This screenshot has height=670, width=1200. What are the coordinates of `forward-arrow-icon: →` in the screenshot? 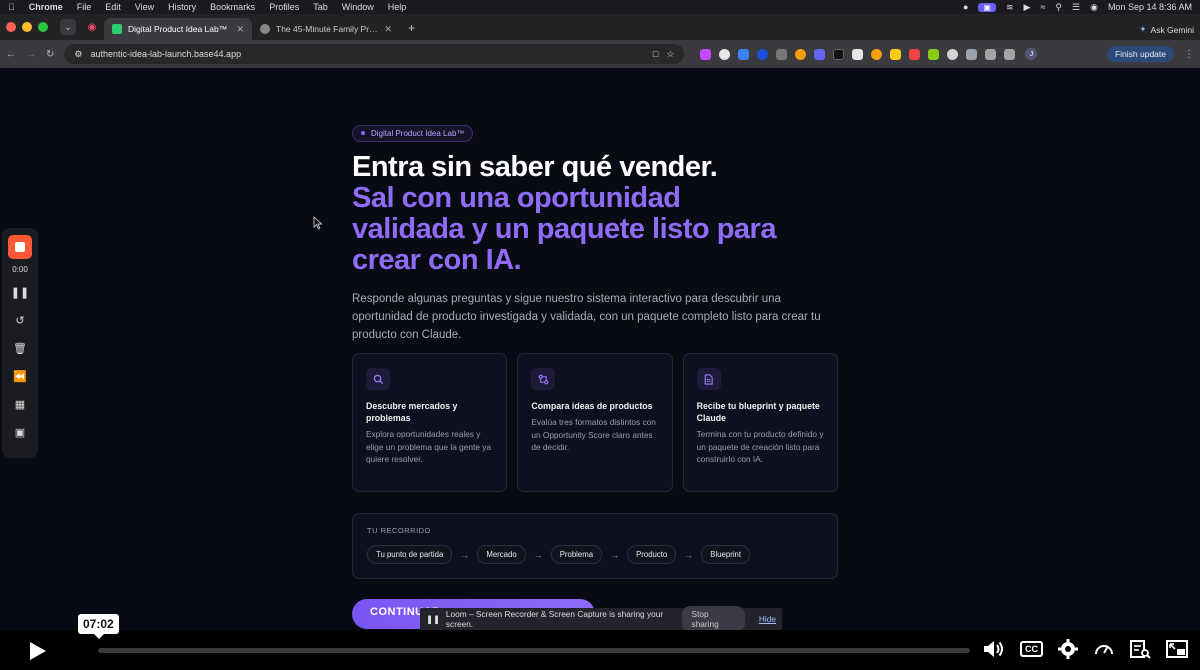 It's located at (31, 54).